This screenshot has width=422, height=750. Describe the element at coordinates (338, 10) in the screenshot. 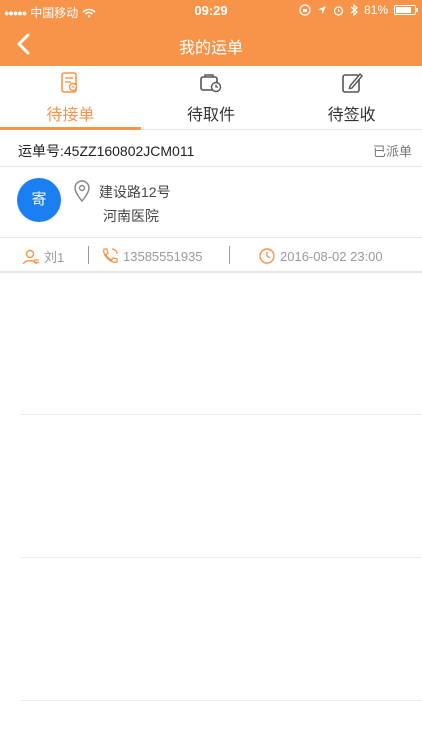

I see `alarm-icon` at that location.